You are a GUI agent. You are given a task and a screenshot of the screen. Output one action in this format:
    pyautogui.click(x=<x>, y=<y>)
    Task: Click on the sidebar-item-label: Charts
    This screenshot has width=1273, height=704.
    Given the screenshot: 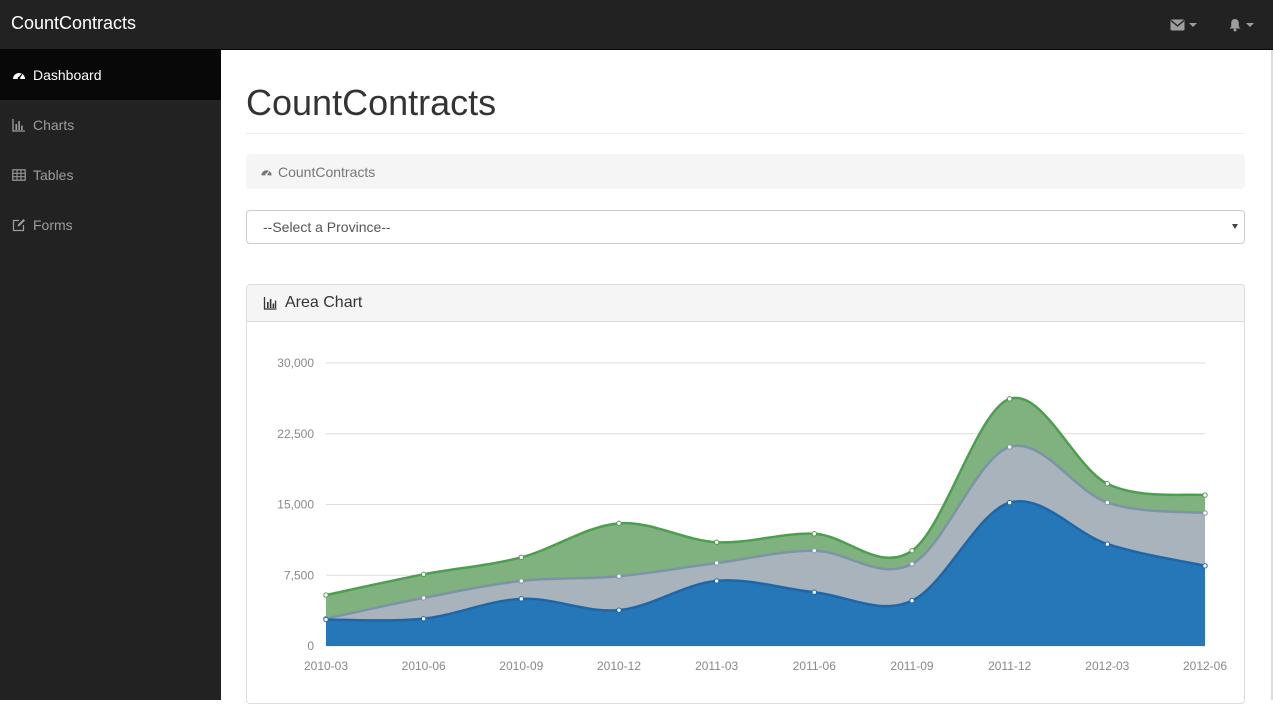 What is the action you would take?
    pyautogui.click(x=54, y=125)
    